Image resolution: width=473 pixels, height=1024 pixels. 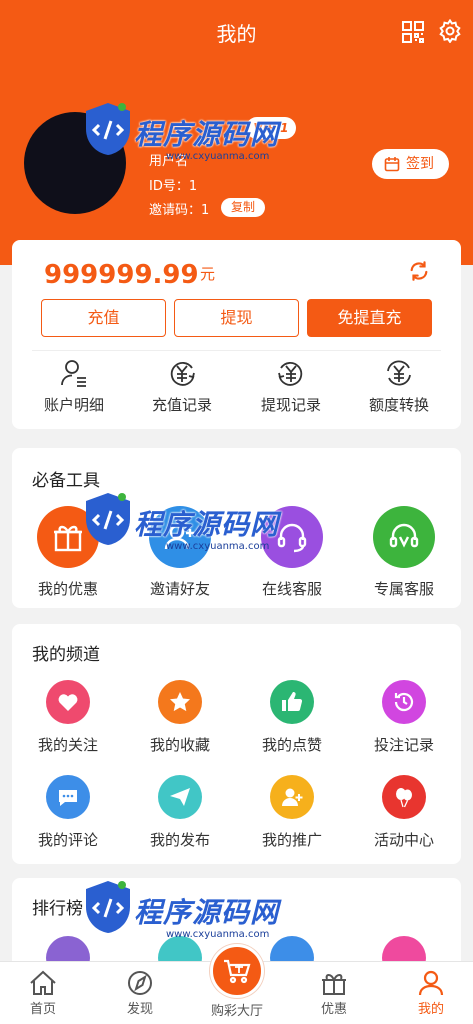 I want to click on quota-convert-item: 额度转换, so click(x=399, y=386).